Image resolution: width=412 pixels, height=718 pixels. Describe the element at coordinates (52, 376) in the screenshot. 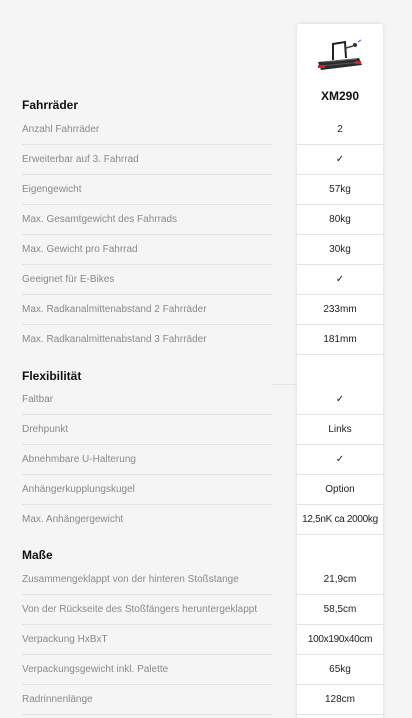

I see `section-title-flexibilitaet: Flexibilität` at that location.